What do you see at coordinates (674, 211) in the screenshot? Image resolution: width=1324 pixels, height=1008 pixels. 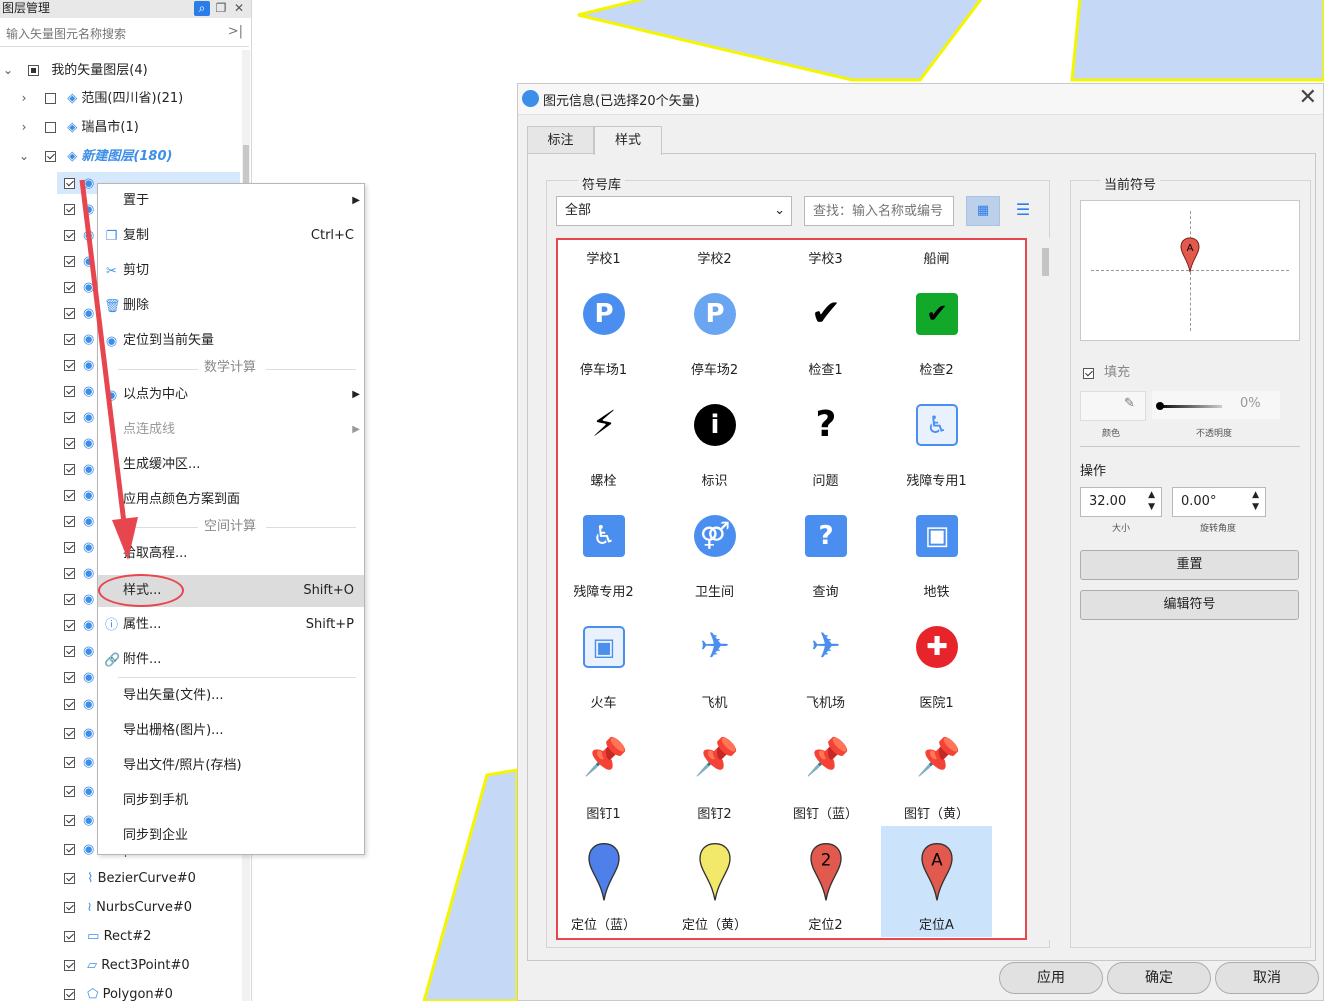 I see `symbol-library-select: 全部 ⌄` at bounding box center [674, 211].